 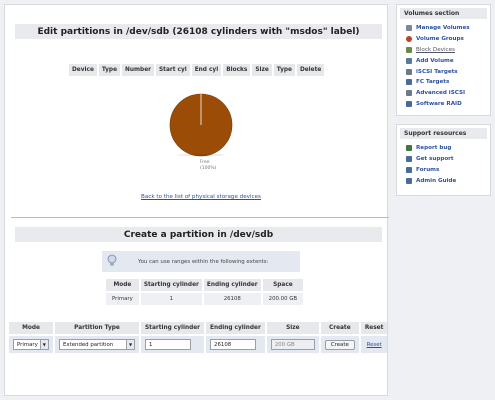 I want to click on extent-col-start: Starting cylinder, so click(x=171, y=285).